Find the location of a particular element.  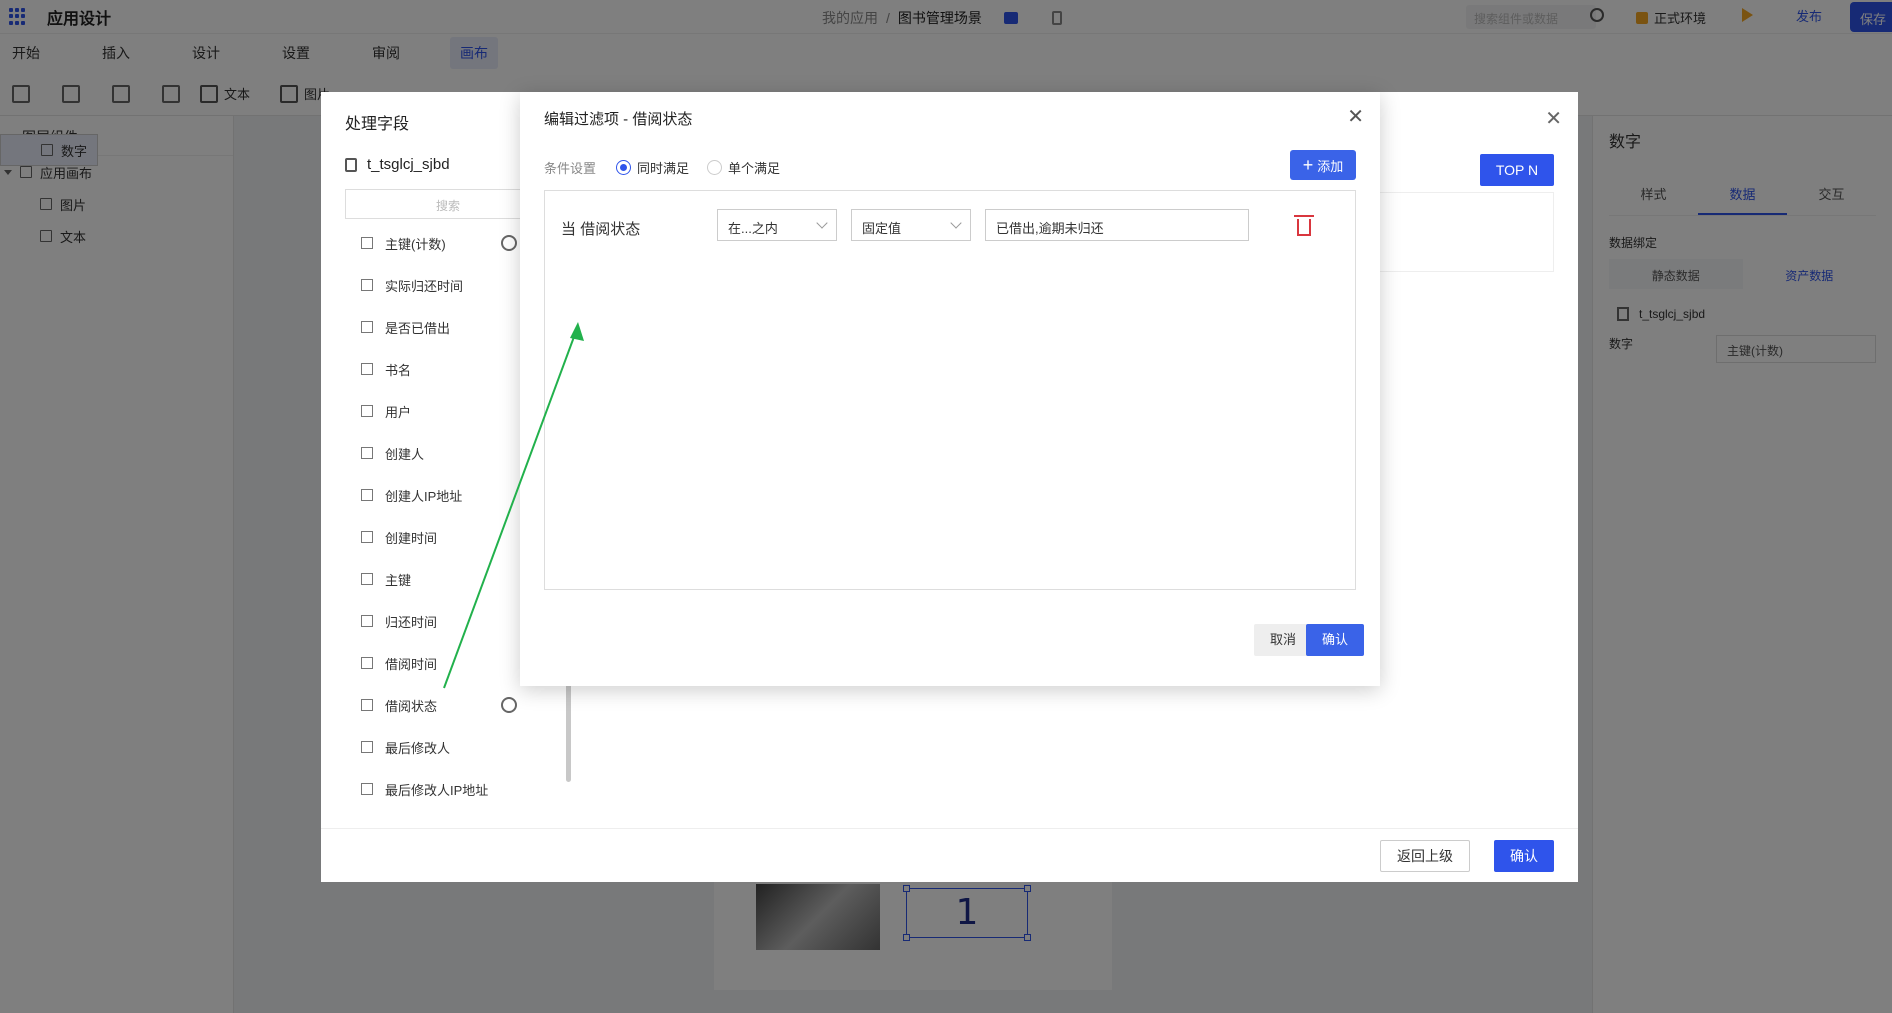

annotation-arrow is located at coordinates (513, 505).